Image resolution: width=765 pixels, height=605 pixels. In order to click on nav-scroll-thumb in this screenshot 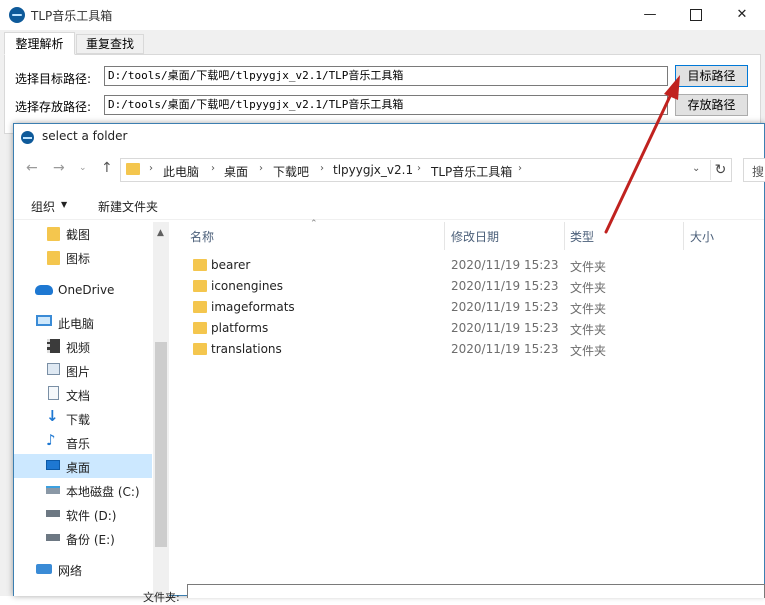, I will do `click(161, 444)`.